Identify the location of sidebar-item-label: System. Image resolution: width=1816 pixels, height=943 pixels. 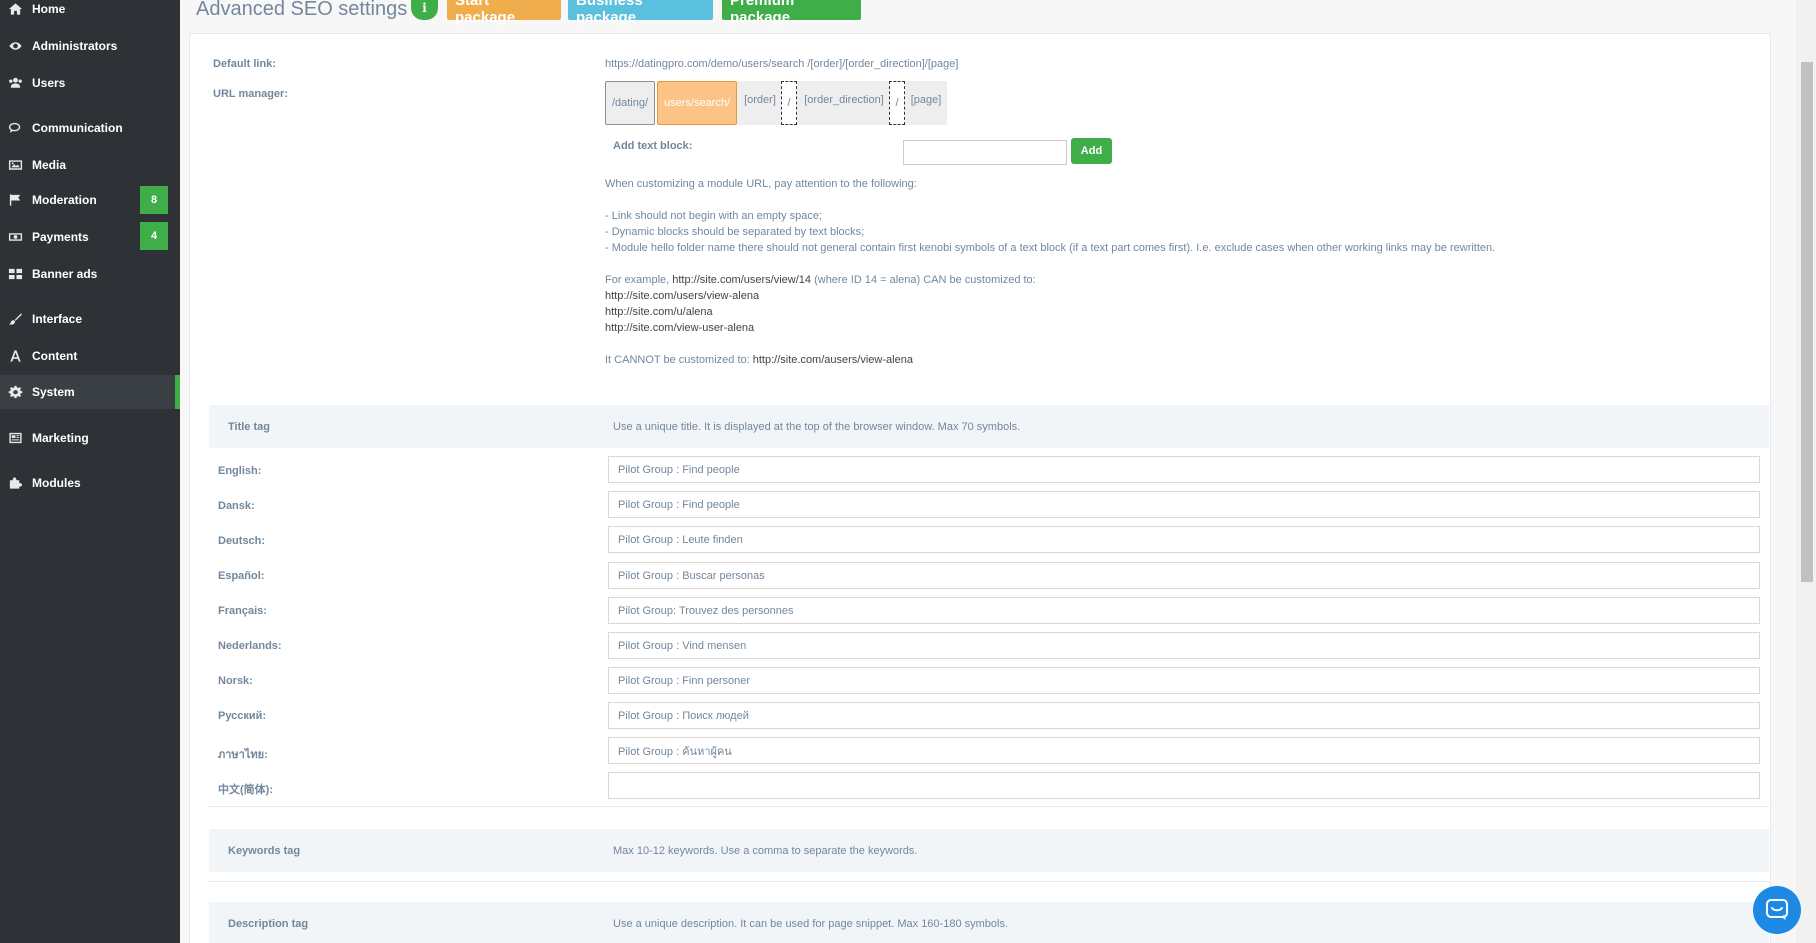
(53, 392).